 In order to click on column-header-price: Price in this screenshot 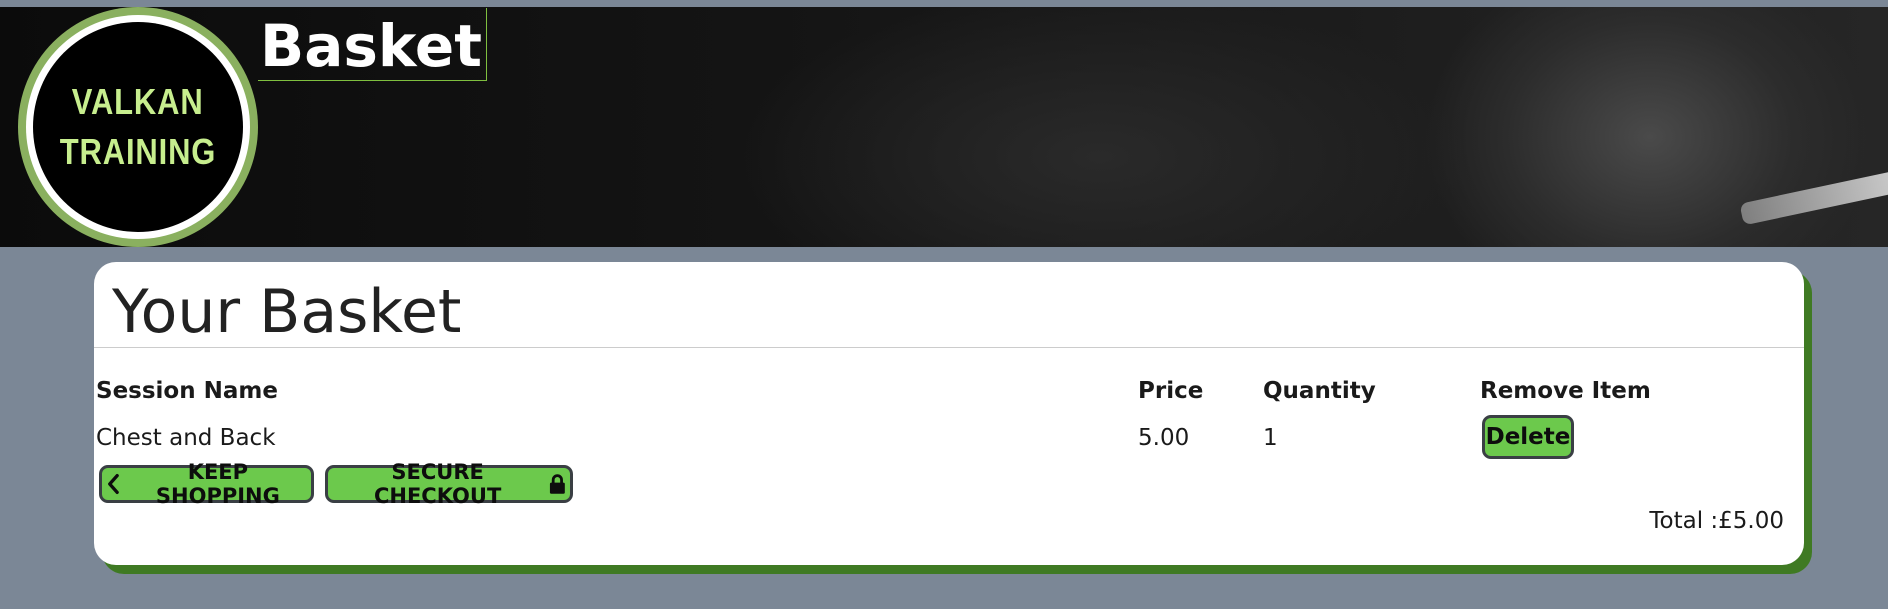, I will do `click(1171, 391)`.